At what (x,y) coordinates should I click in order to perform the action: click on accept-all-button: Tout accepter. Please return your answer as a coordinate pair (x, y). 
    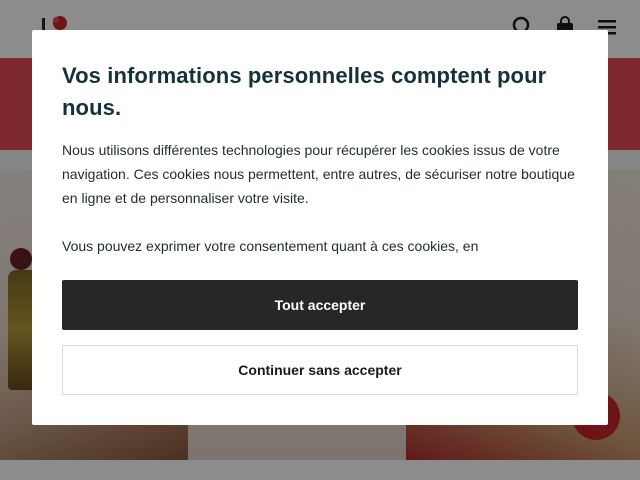
    Looking at the image, I should click on (320, 305).